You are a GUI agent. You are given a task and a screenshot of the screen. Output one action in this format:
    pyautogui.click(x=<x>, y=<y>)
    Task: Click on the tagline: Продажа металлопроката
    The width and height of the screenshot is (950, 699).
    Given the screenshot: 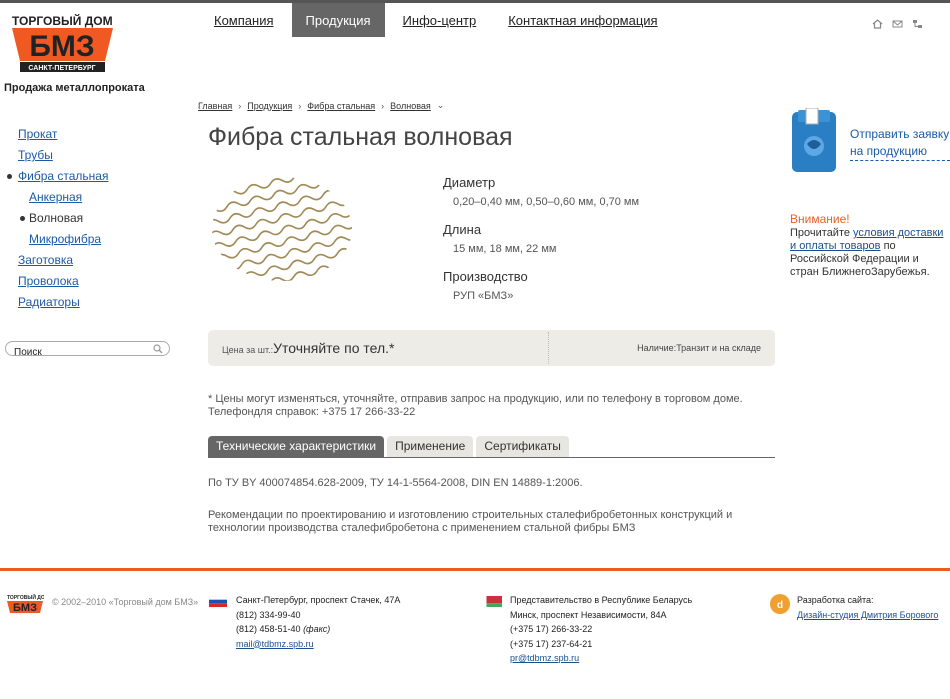 What is the action you would take?
    pyautogui.click(x=74, y=88)
    